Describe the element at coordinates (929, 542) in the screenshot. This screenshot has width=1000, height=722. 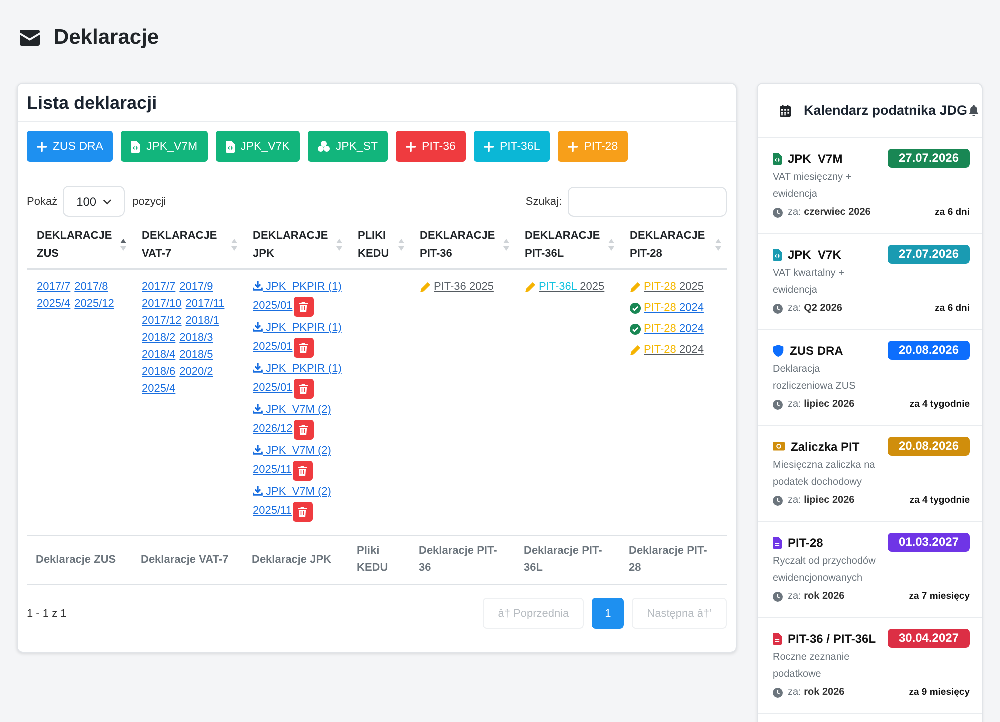
I see `due-date-badge: 01.03.2027` at that location.